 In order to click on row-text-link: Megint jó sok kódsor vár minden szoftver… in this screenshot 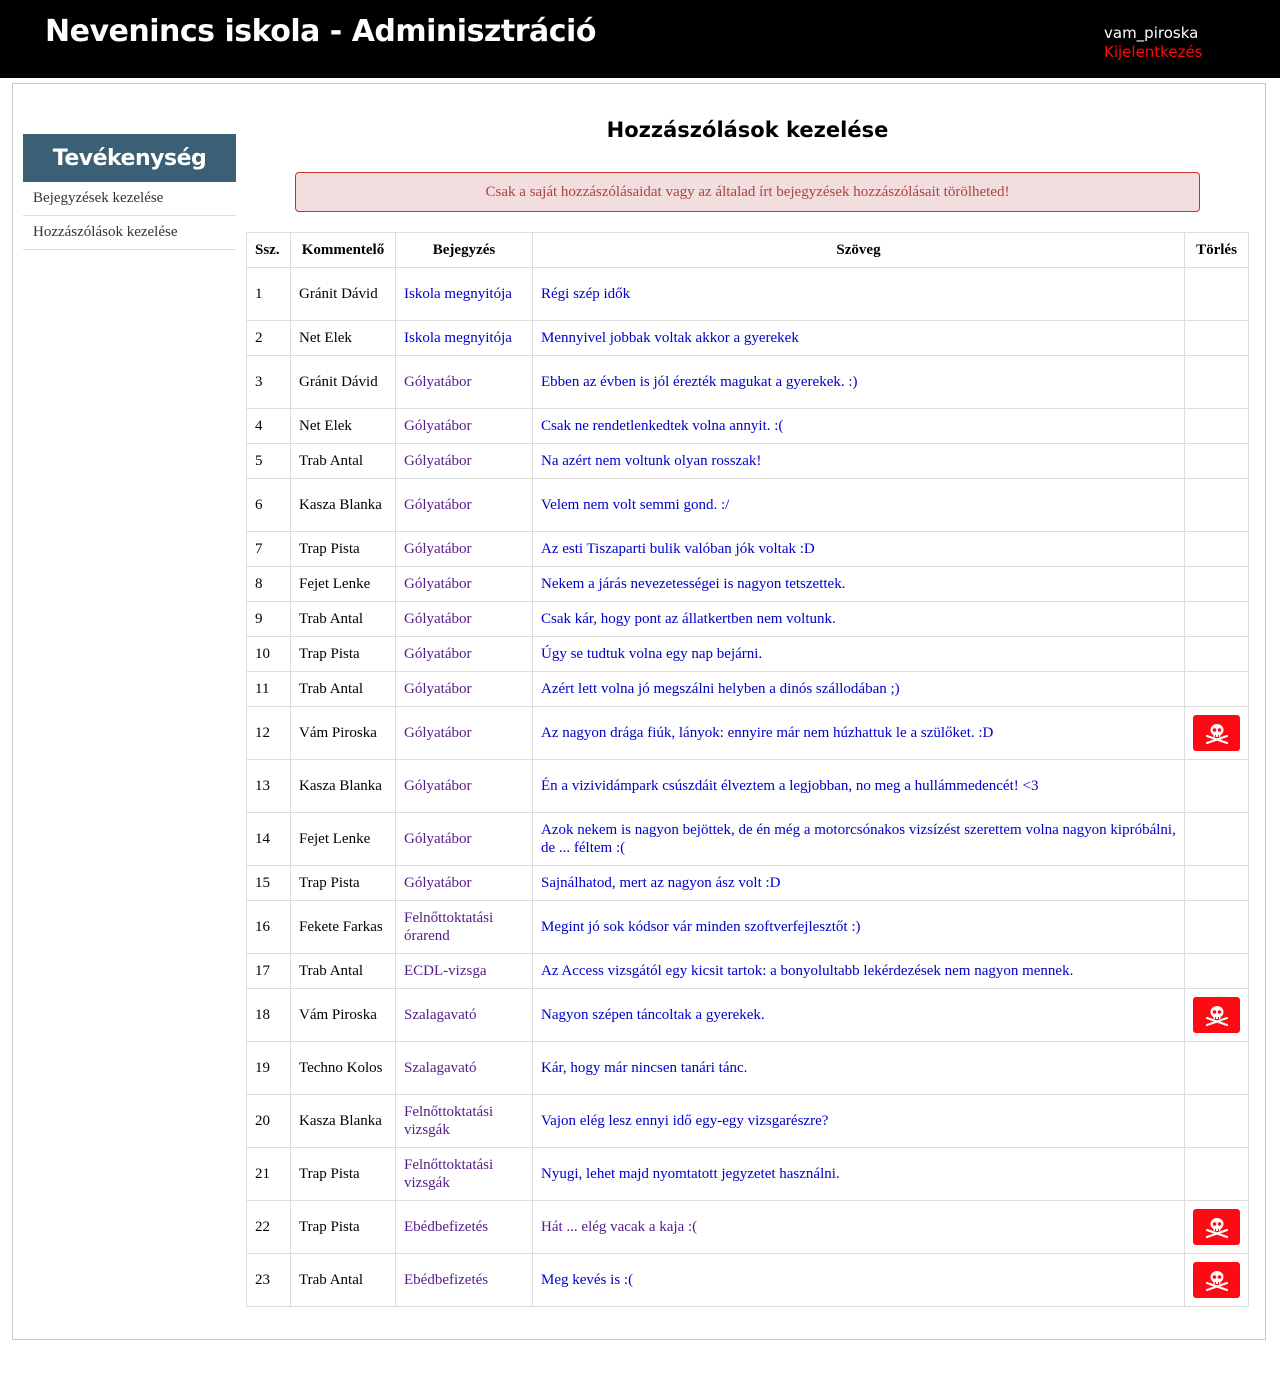, I will do `click(701, 927)`.